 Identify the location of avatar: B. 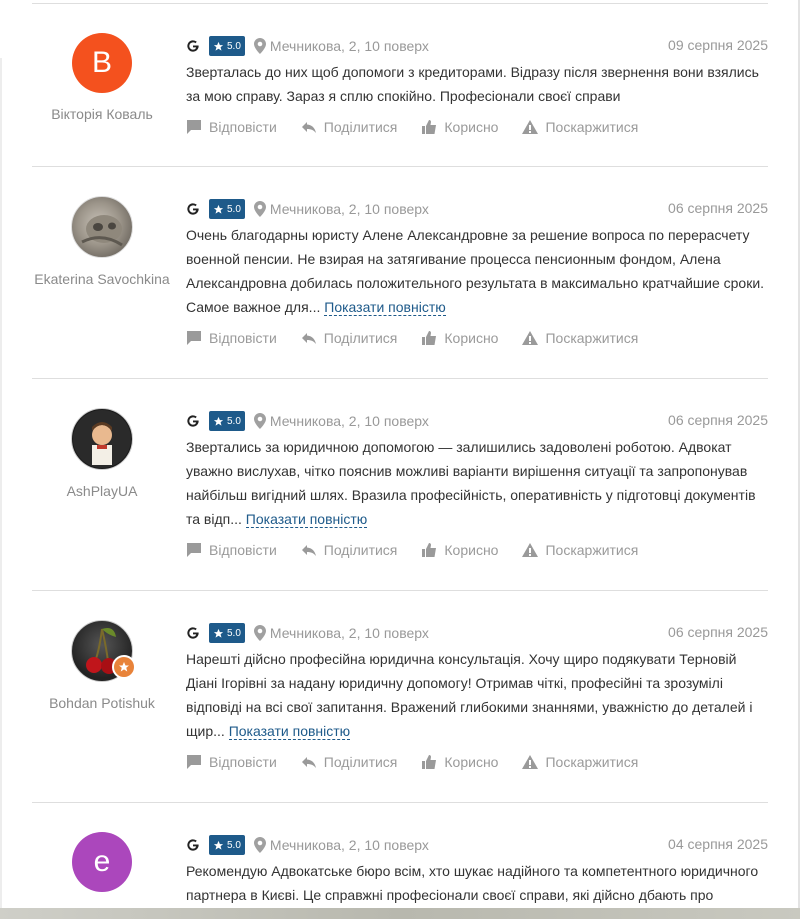
(102, 63).